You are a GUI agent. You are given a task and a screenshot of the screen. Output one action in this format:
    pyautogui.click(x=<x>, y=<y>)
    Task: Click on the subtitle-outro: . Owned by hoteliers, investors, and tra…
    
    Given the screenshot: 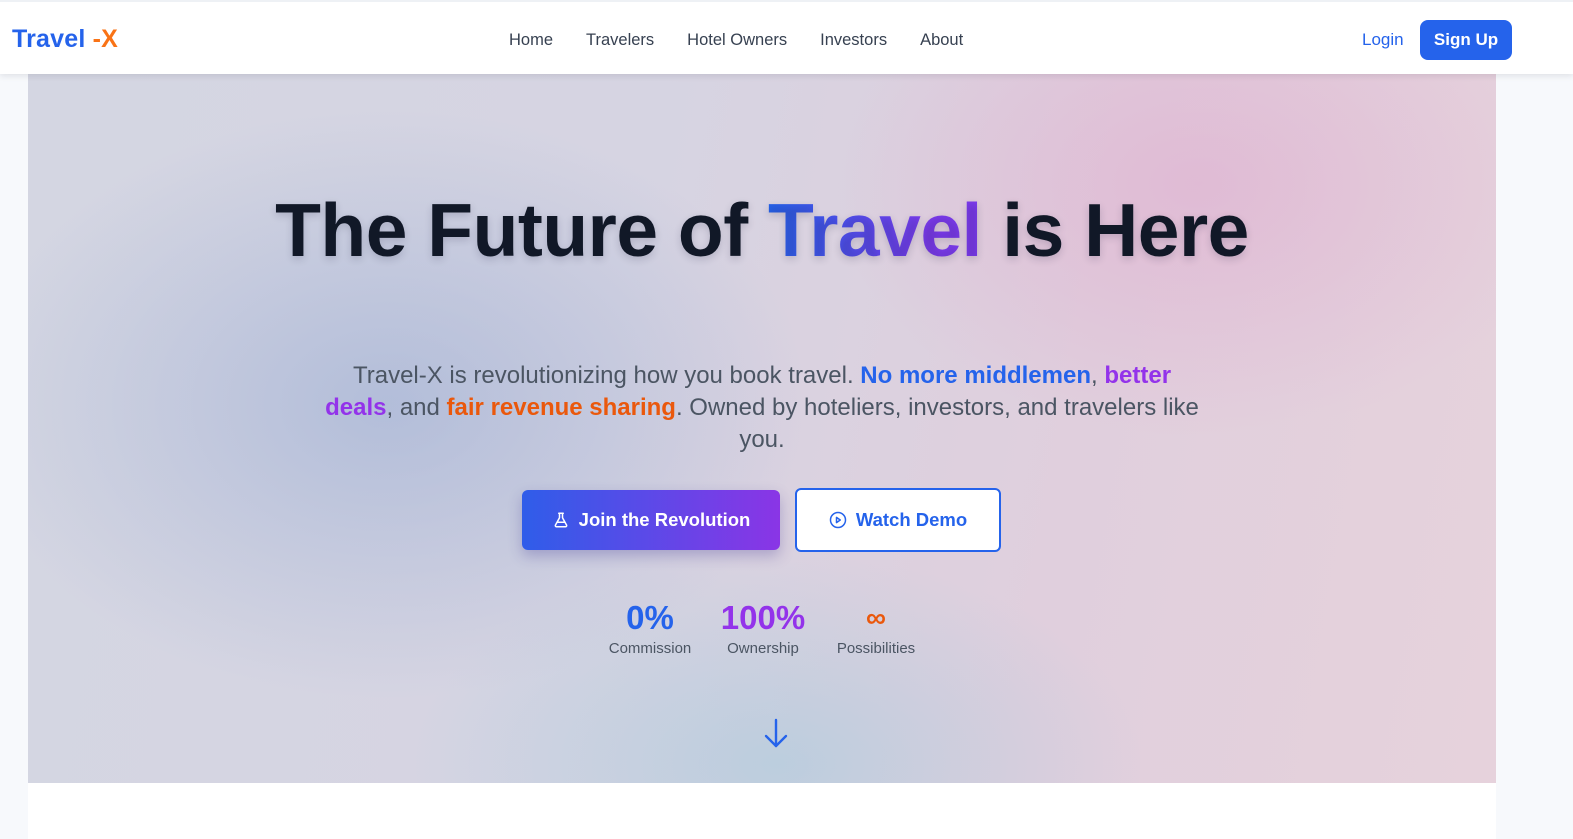 What is the action you would take?
    pyautogui.click(x=937, y=423)
    